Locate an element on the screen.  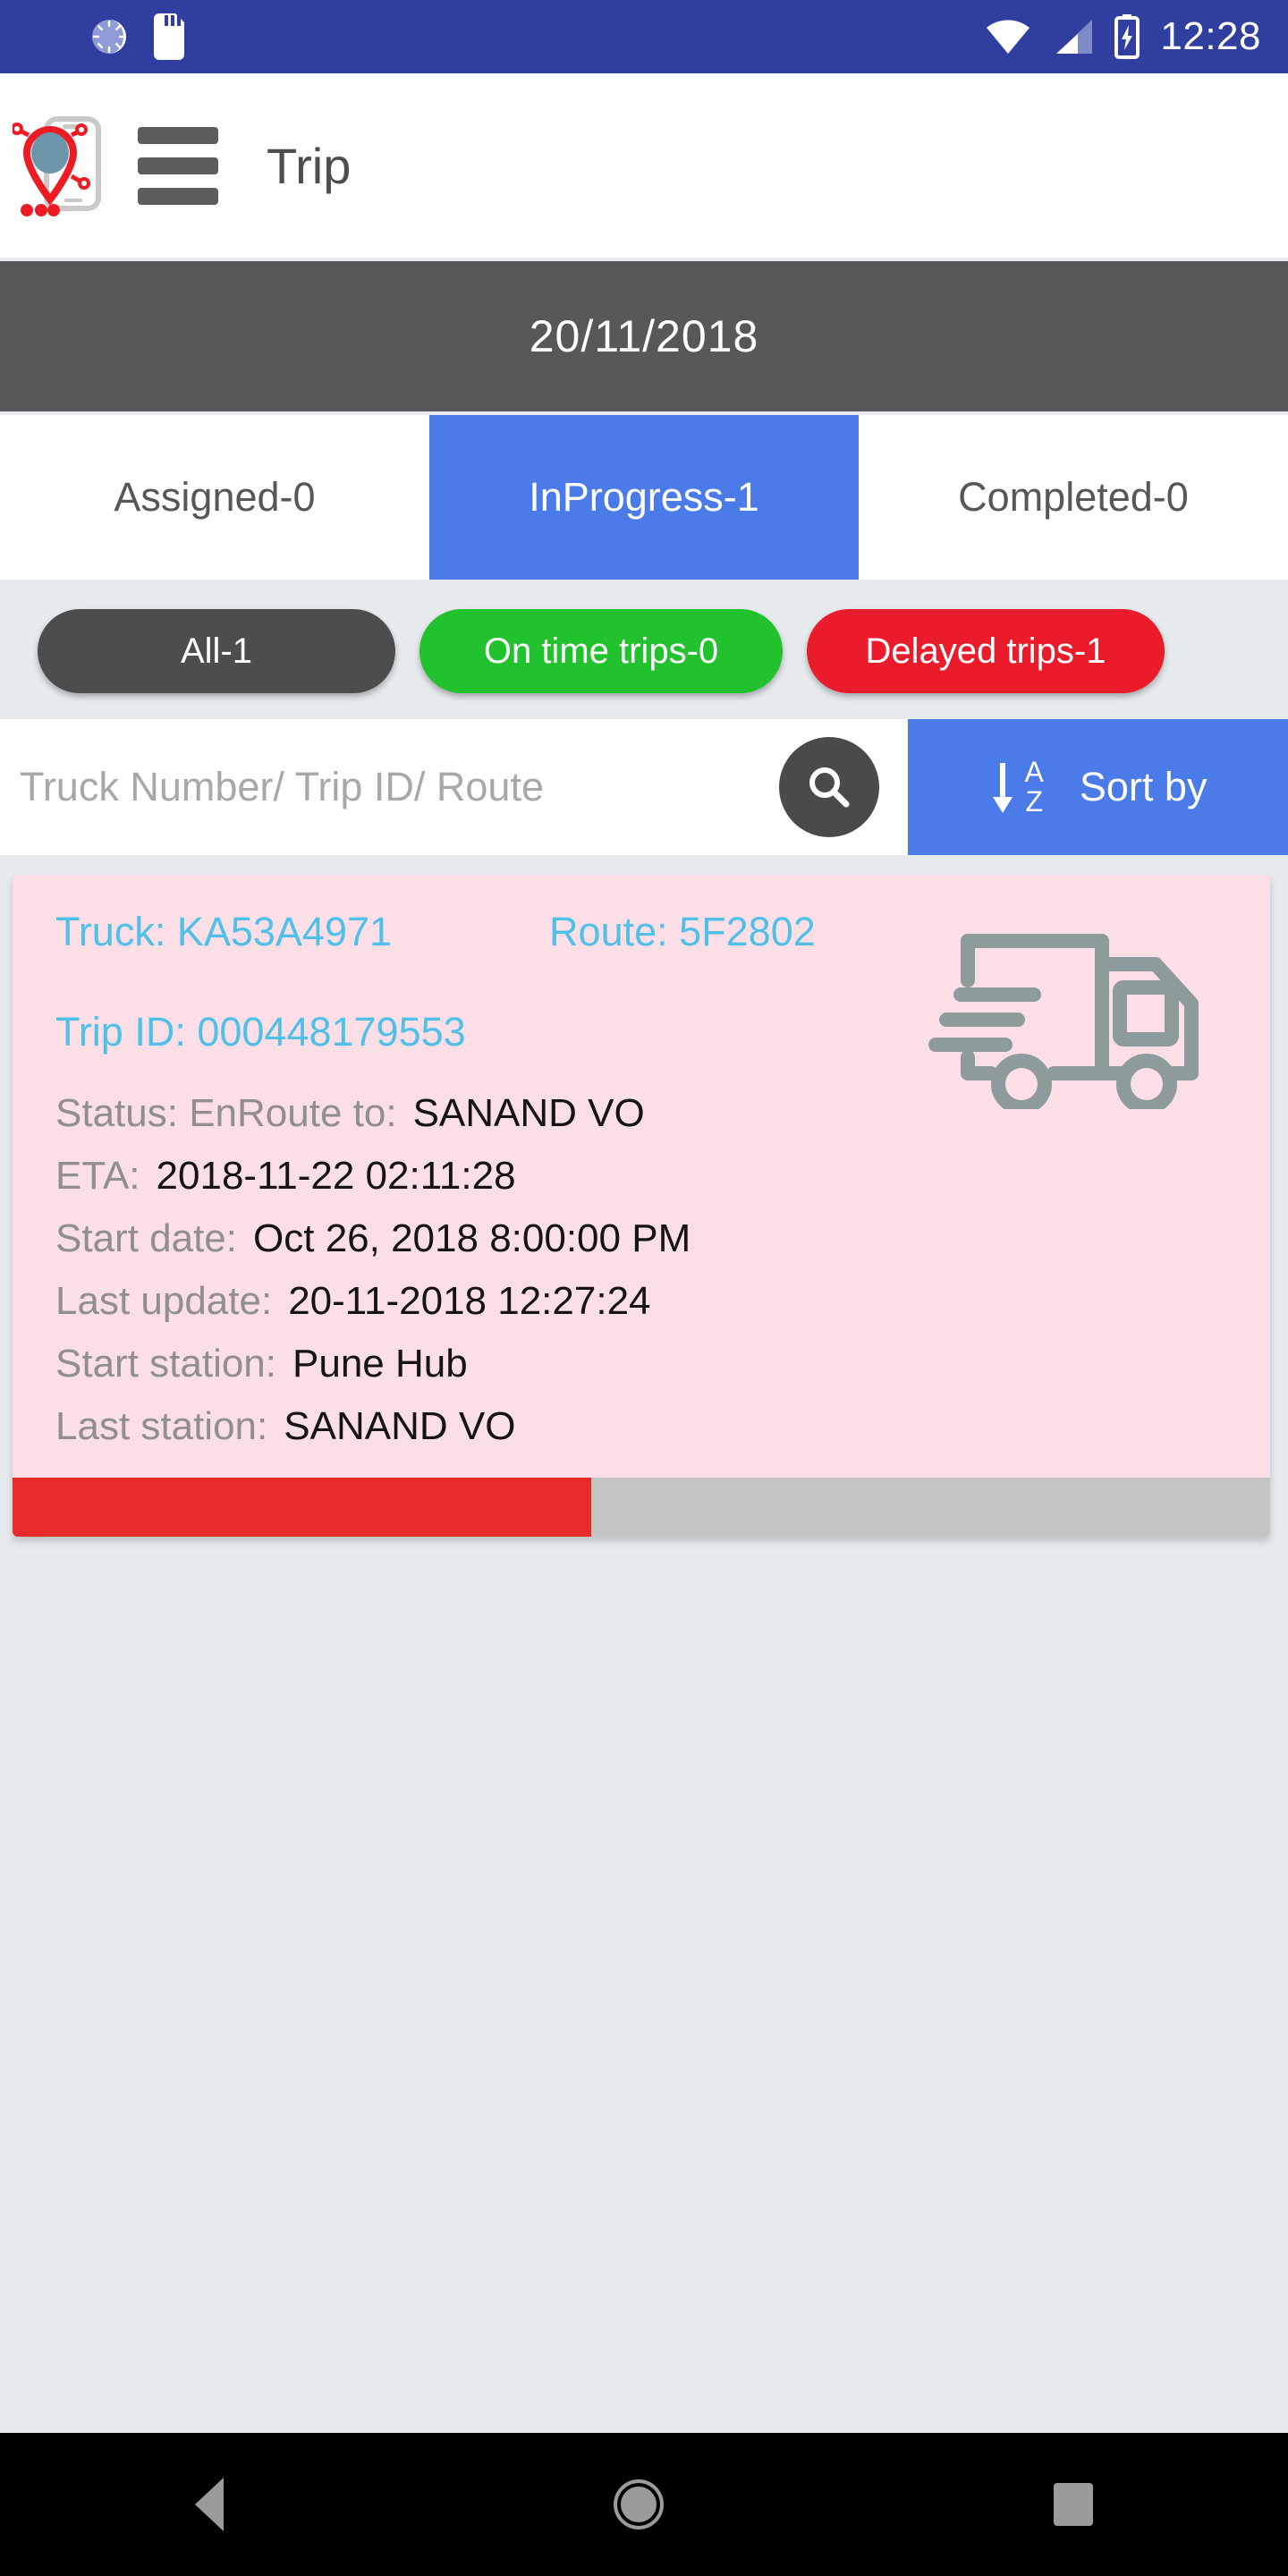
trip-progress-bar is located at coordinates (641, 1507).